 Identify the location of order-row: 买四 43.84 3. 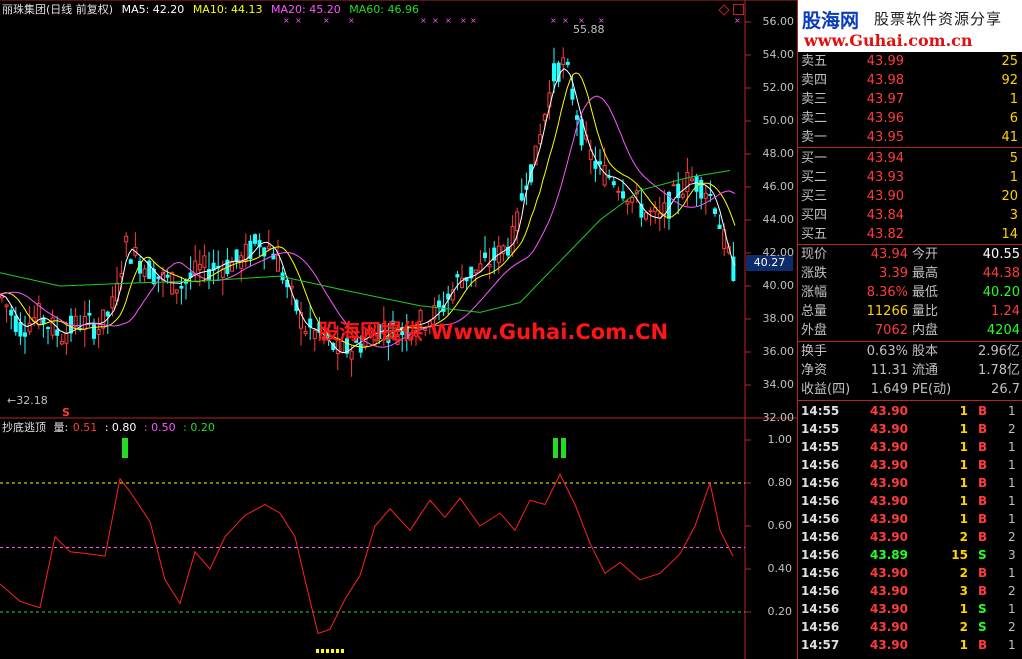
(910, 215).